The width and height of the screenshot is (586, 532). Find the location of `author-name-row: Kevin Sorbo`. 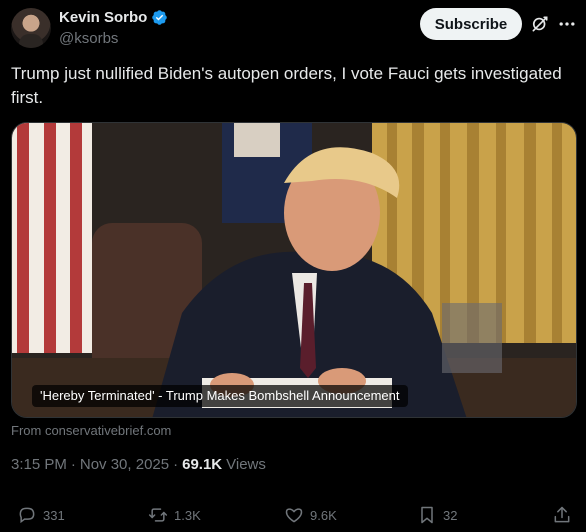

author-name-row: Kevin Sorbo is located at coordinates (113, 17).